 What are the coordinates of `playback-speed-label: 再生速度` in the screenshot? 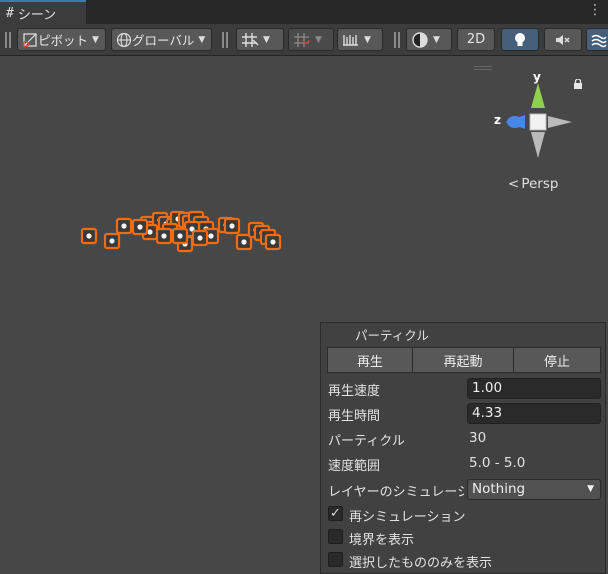 It's located at (354, 391).